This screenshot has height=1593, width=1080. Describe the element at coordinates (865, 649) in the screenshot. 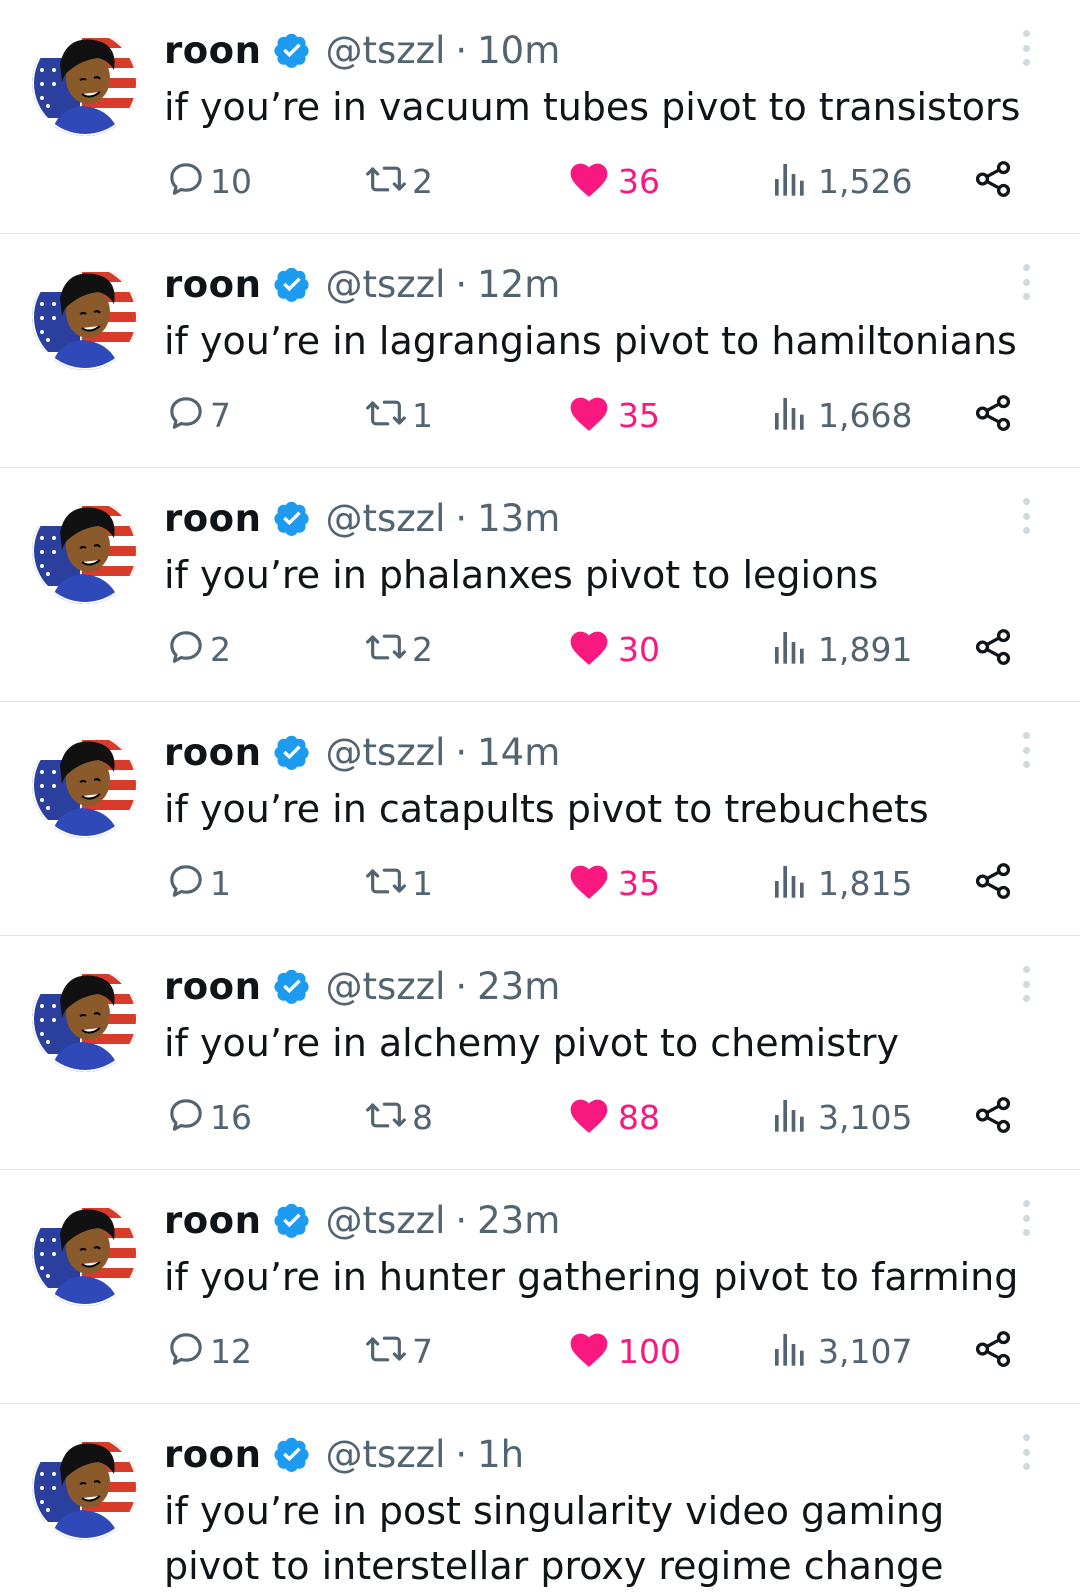

I see `views-count: 1,891` at that location.